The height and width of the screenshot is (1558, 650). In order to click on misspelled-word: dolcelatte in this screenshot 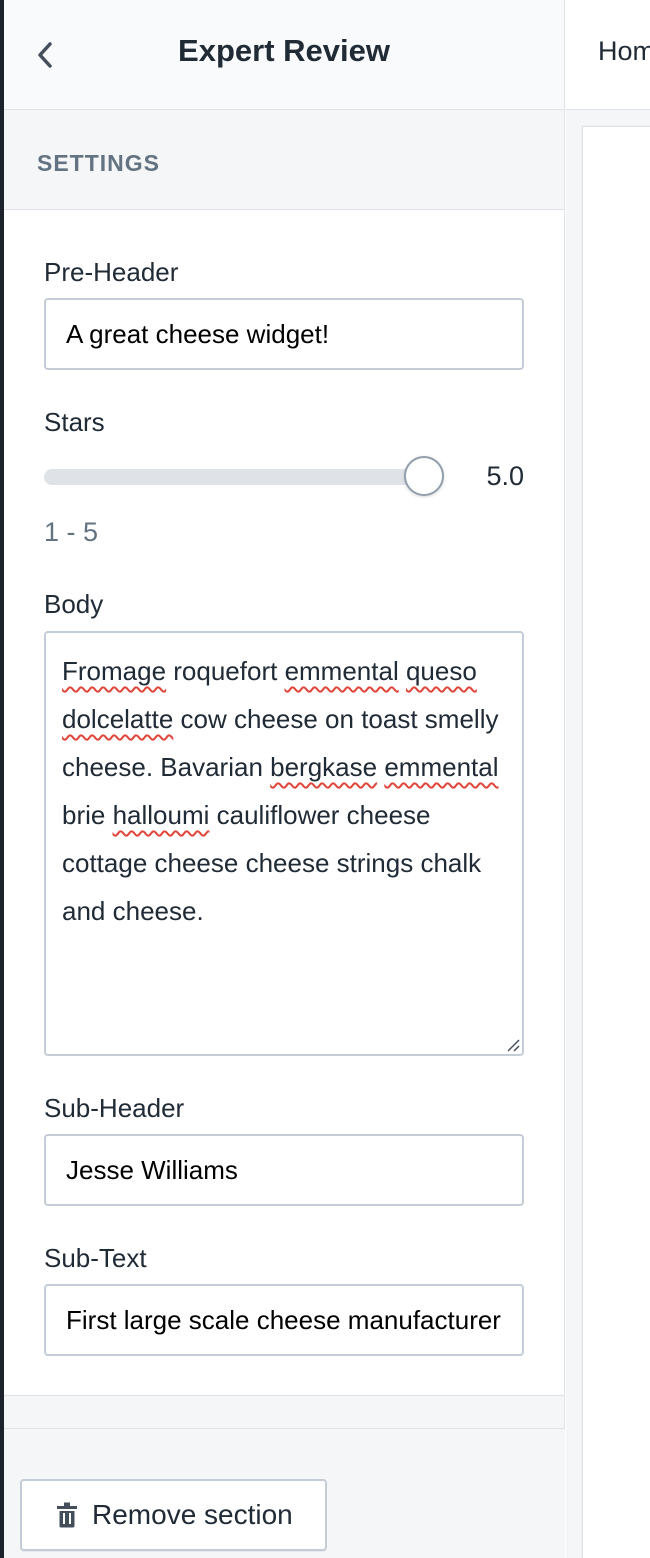, I will do `click(118, 719)`.